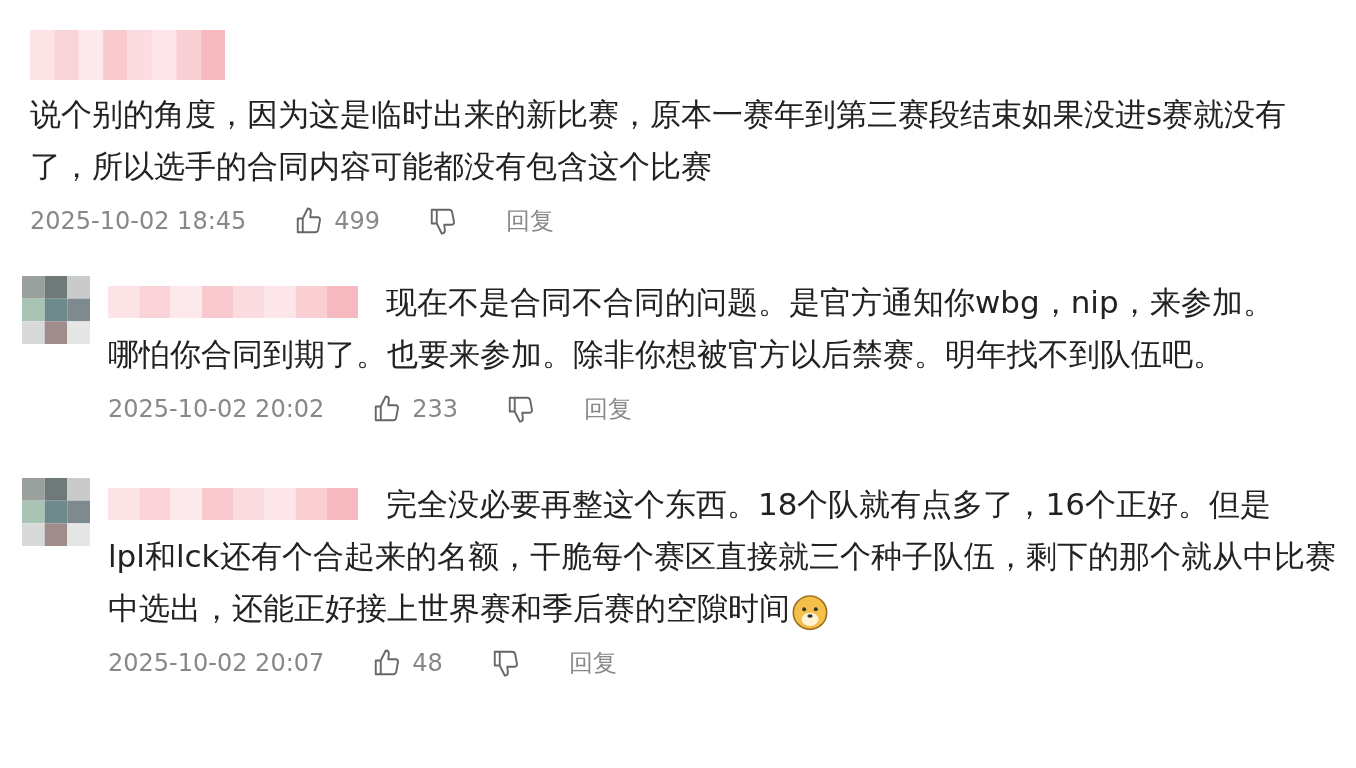 This screenshot has width=1356, height=768. What do you see at coordinates (216, 663) in the screenshot?
I see `comment-time: 2025-10-02 20:07` at bounding box center [216, 663].